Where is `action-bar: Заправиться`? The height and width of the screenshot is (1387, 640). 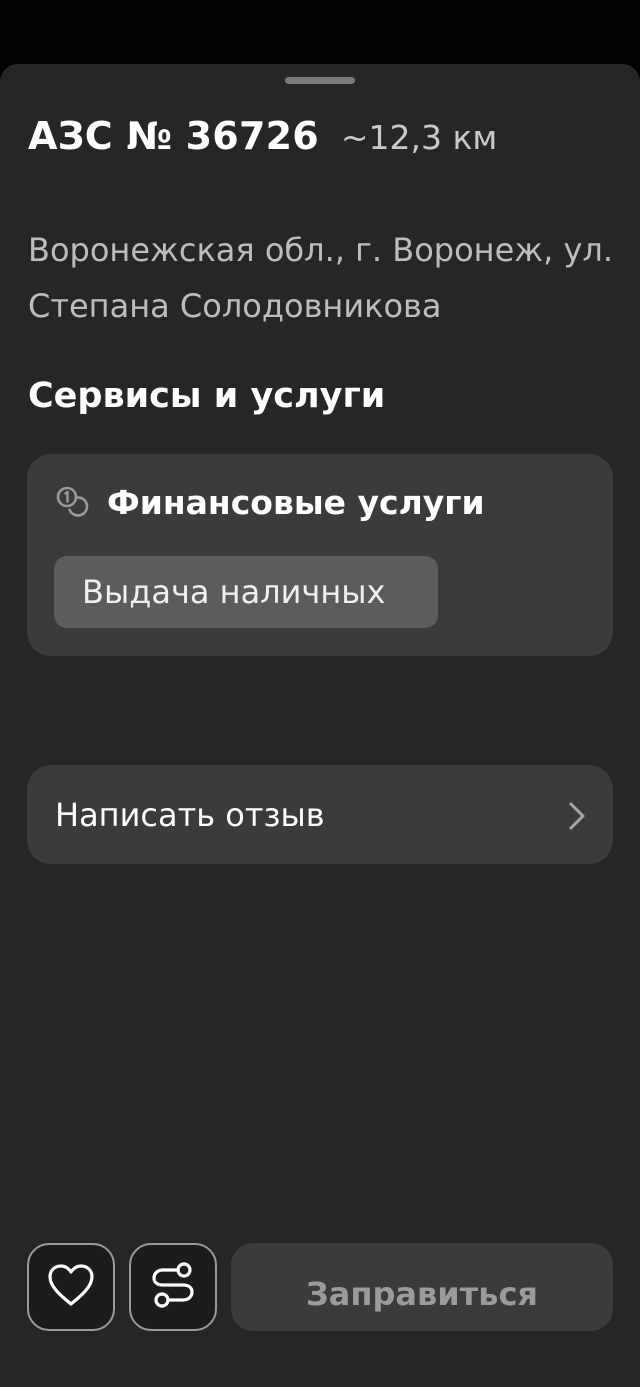
action-bar: Заправиться is located at coordinates (320, 1288).